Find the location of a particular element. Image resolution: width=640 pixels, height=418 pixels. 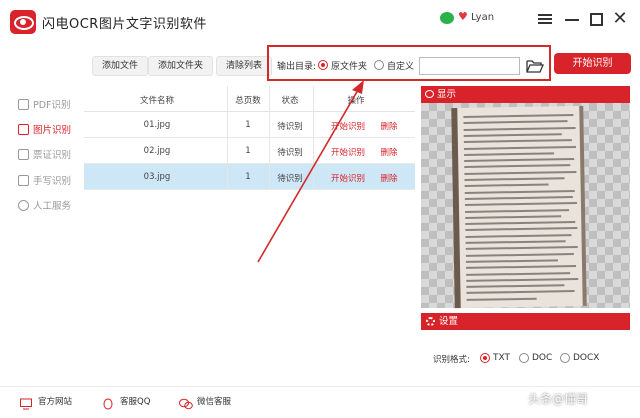

service-qq-link: 客服QQ is located at coordinates (126, 402).